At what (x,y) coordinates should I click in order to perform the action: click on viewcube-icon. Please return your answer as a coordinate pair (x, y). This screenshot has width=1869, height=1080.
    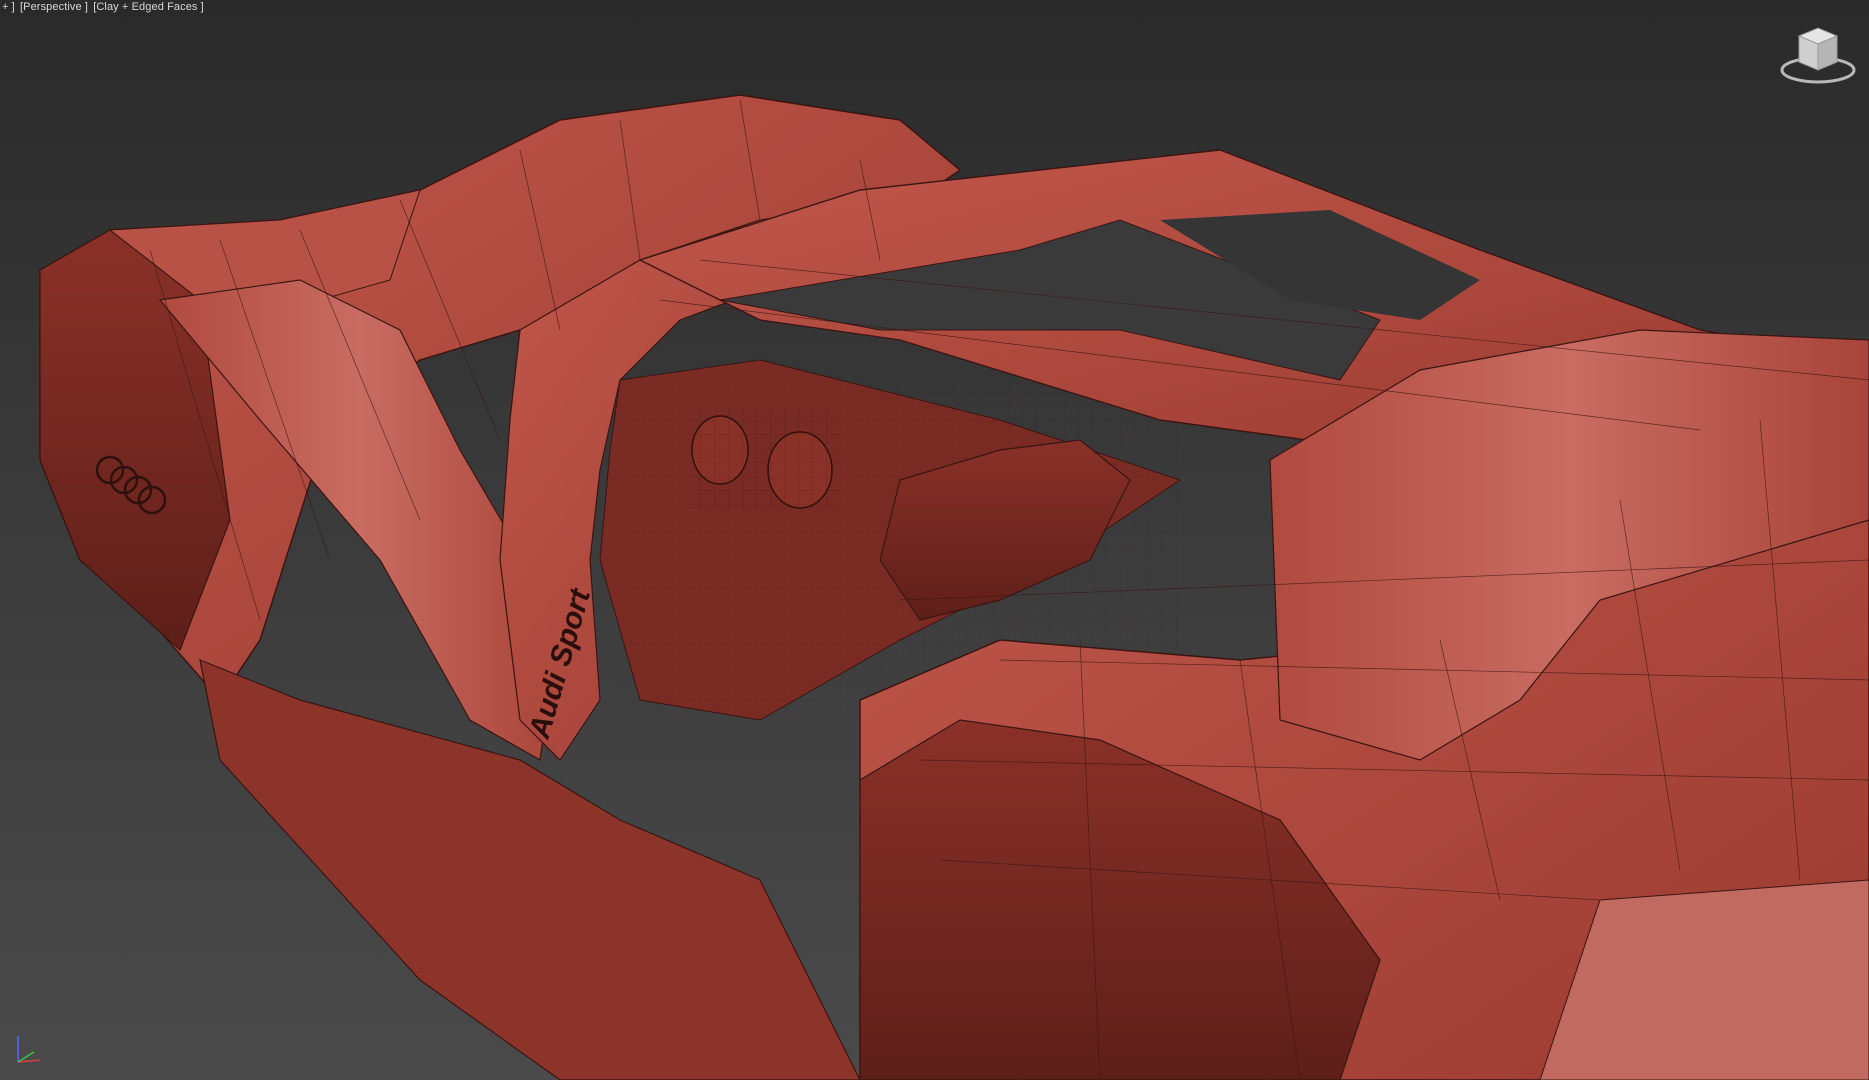
    Looking at the image, I should click on (1818, 53).